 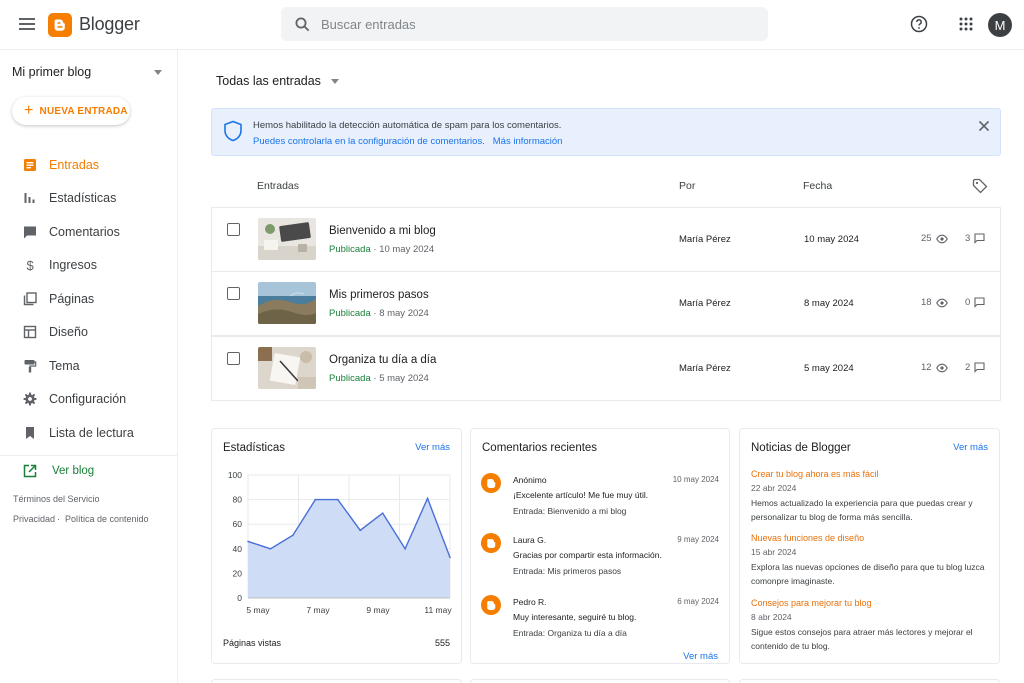 I want to click on comment-icon, so click(x=30, y=232).